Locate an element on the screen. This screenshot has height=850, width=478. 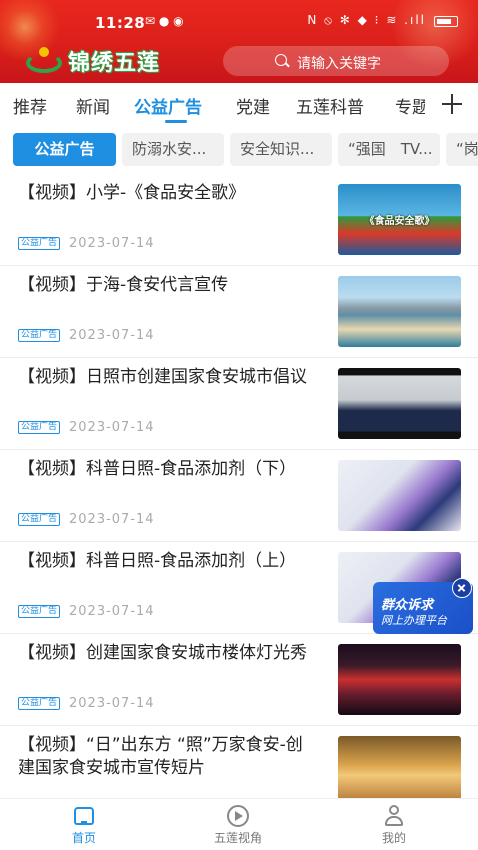
search-input: 请输入关键字 is located at coordinates (336, 61).